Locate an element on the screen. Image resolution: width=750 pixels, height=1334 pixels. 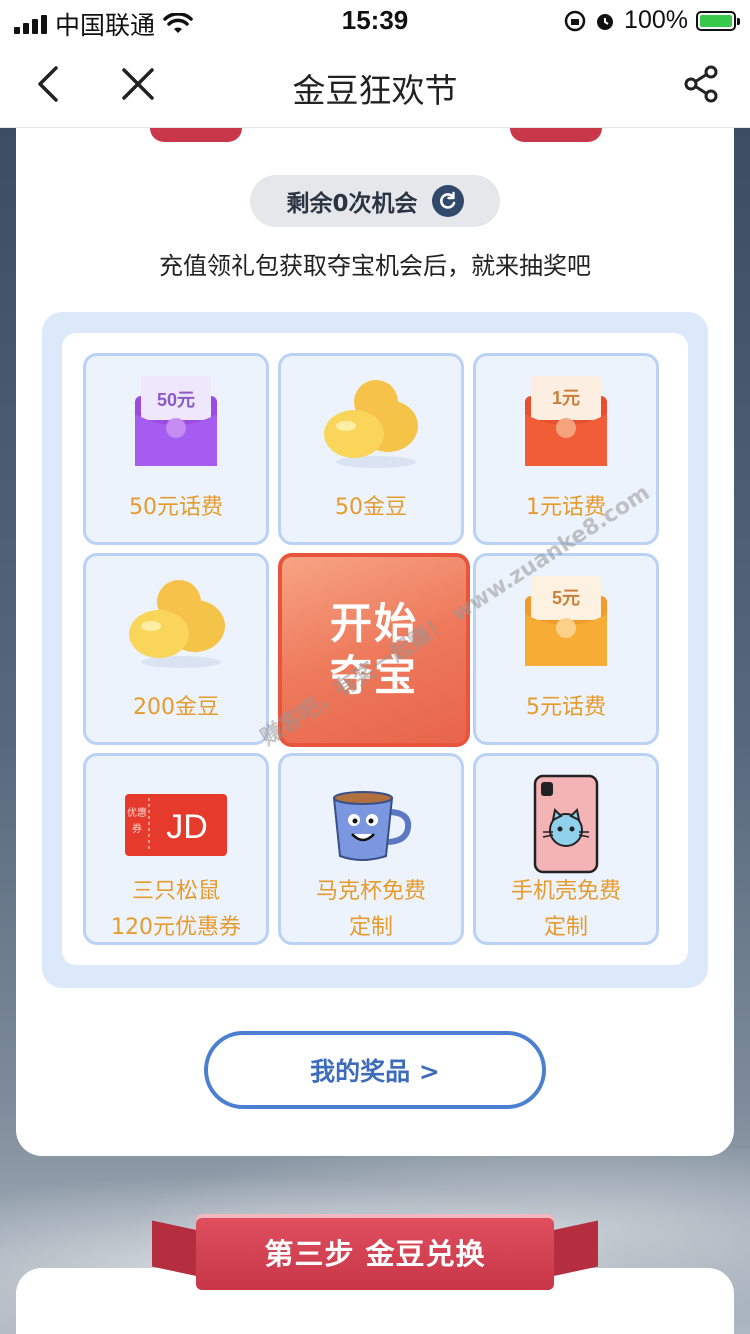
my-prizes-label: 我的奖品 > is located at coordinates (375, 1071).